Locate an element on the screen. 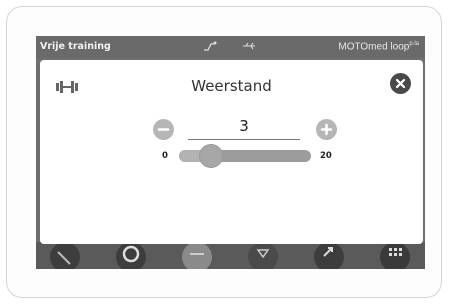 This screenshot has width=450, height=305. decrease-button is located at coordinates (163, 129).